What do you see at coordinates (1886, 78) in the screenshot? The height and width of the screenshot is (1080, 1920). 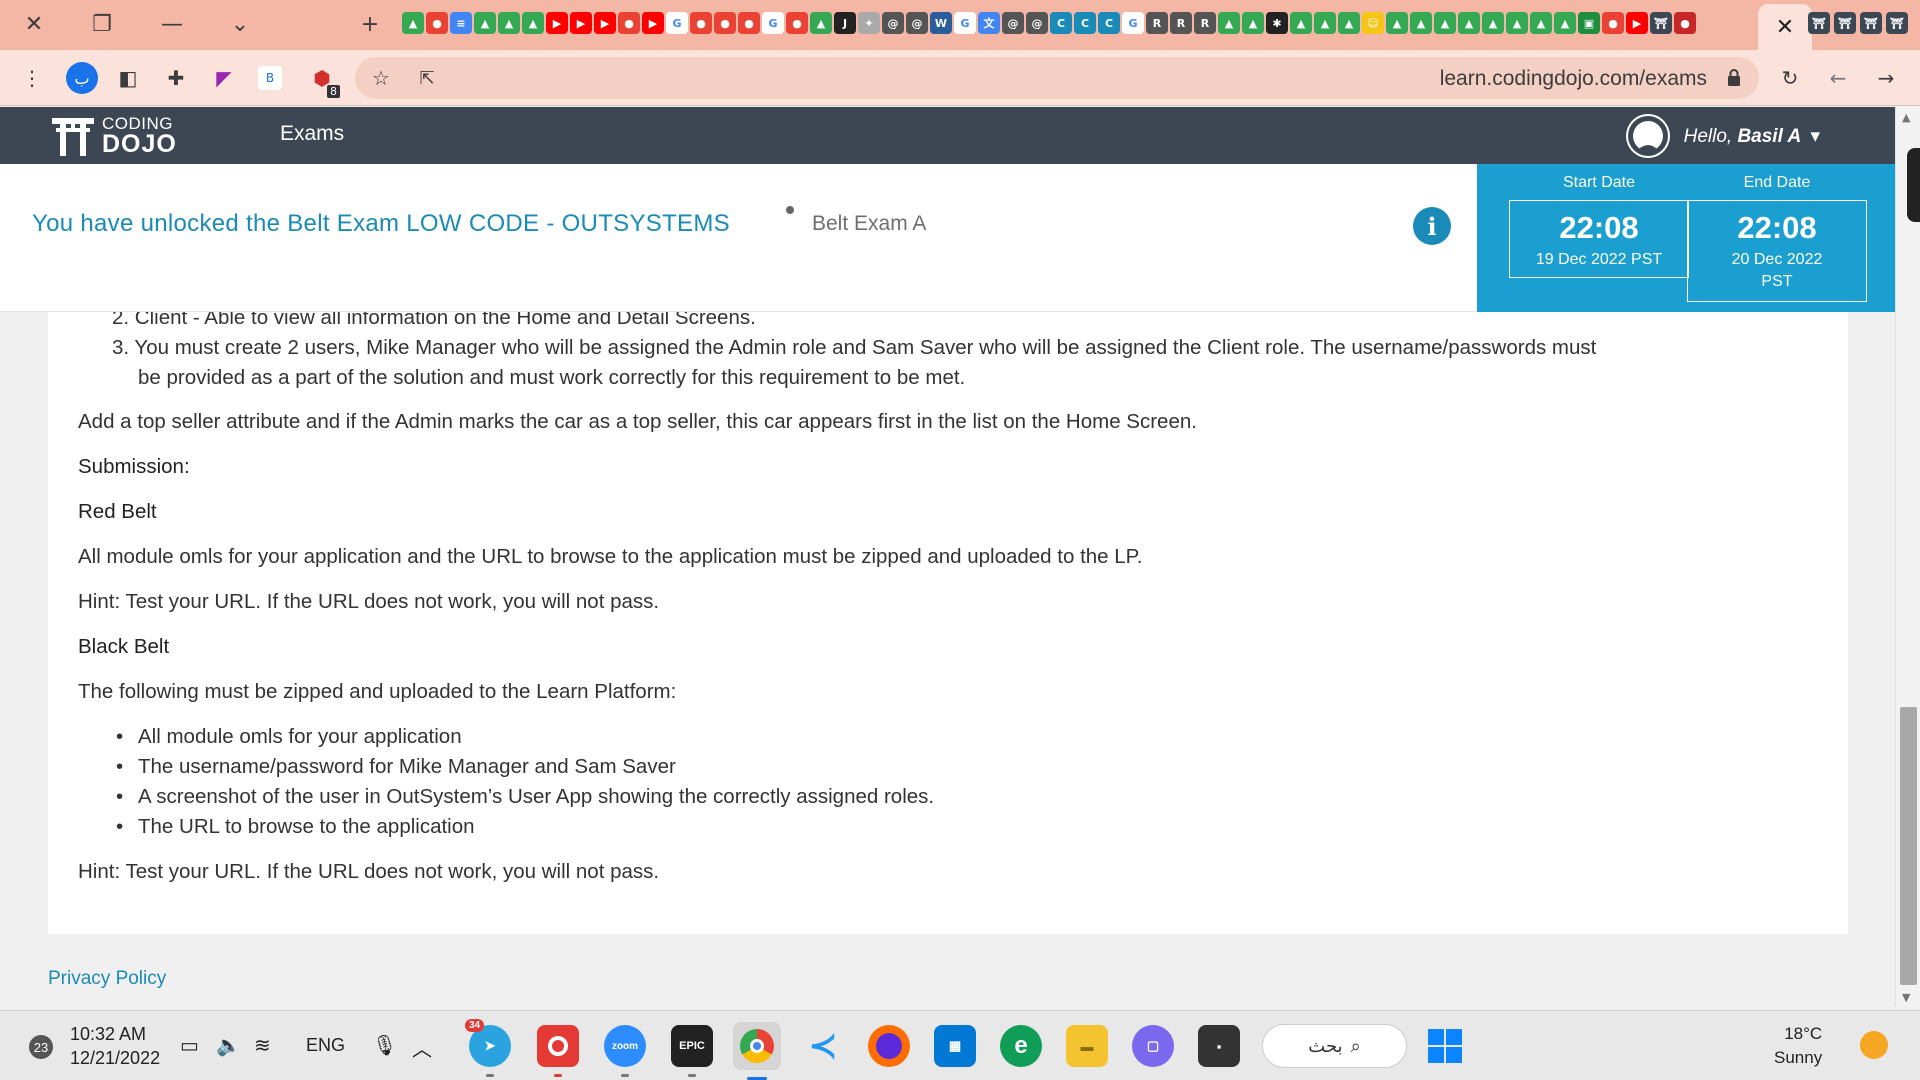 I see `forward-arrow-icon: →` at bounding box center [1886, 78].